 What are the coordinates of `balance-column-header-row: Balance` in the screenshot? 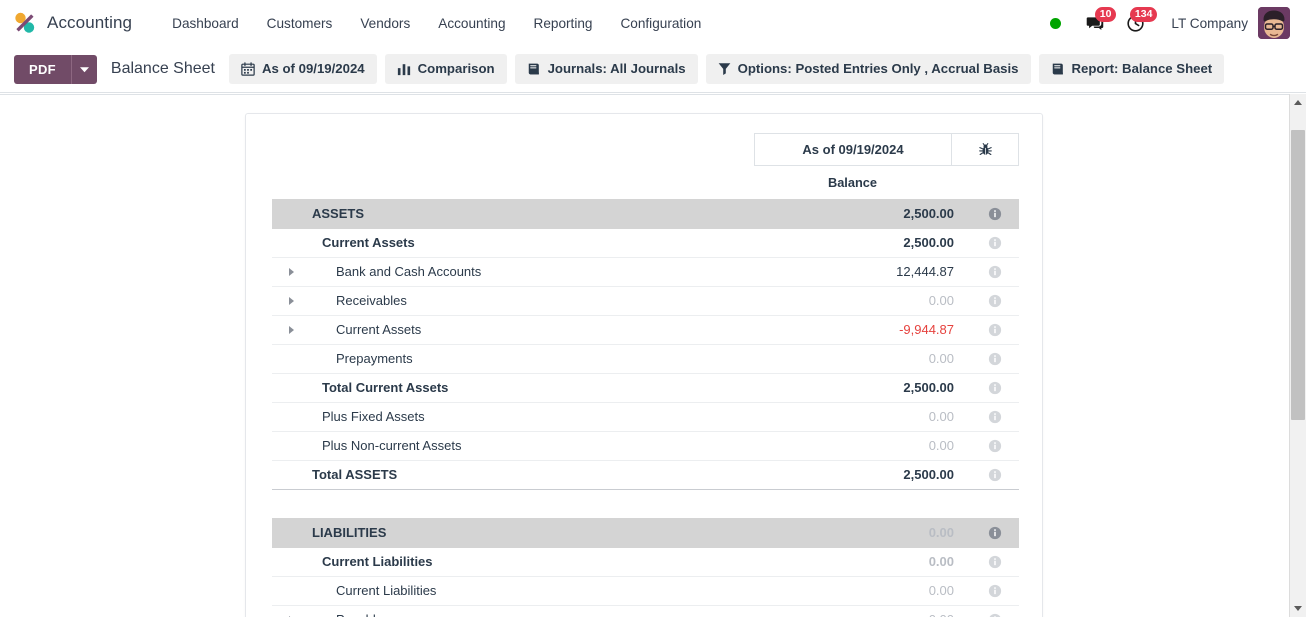 It's located at (645, 178).